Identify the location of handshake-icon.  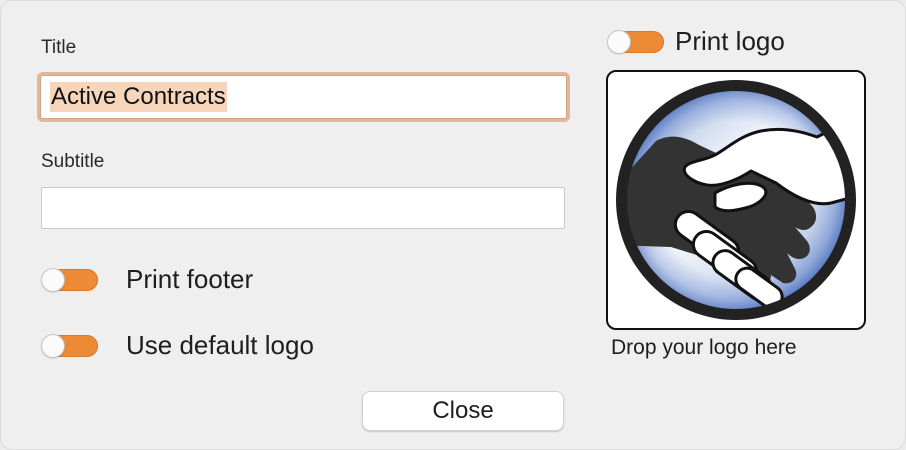
(736, 200).